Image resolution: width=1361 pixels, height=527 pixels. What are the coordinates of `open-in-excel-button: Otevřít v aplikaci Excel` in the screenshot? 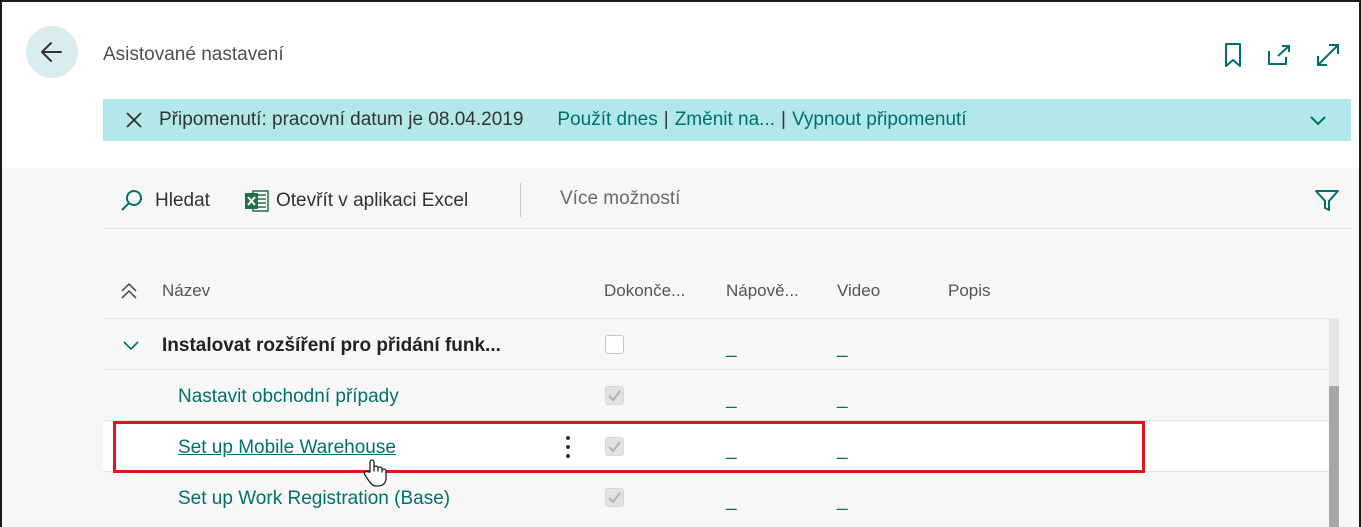 It's located at (356, 201).